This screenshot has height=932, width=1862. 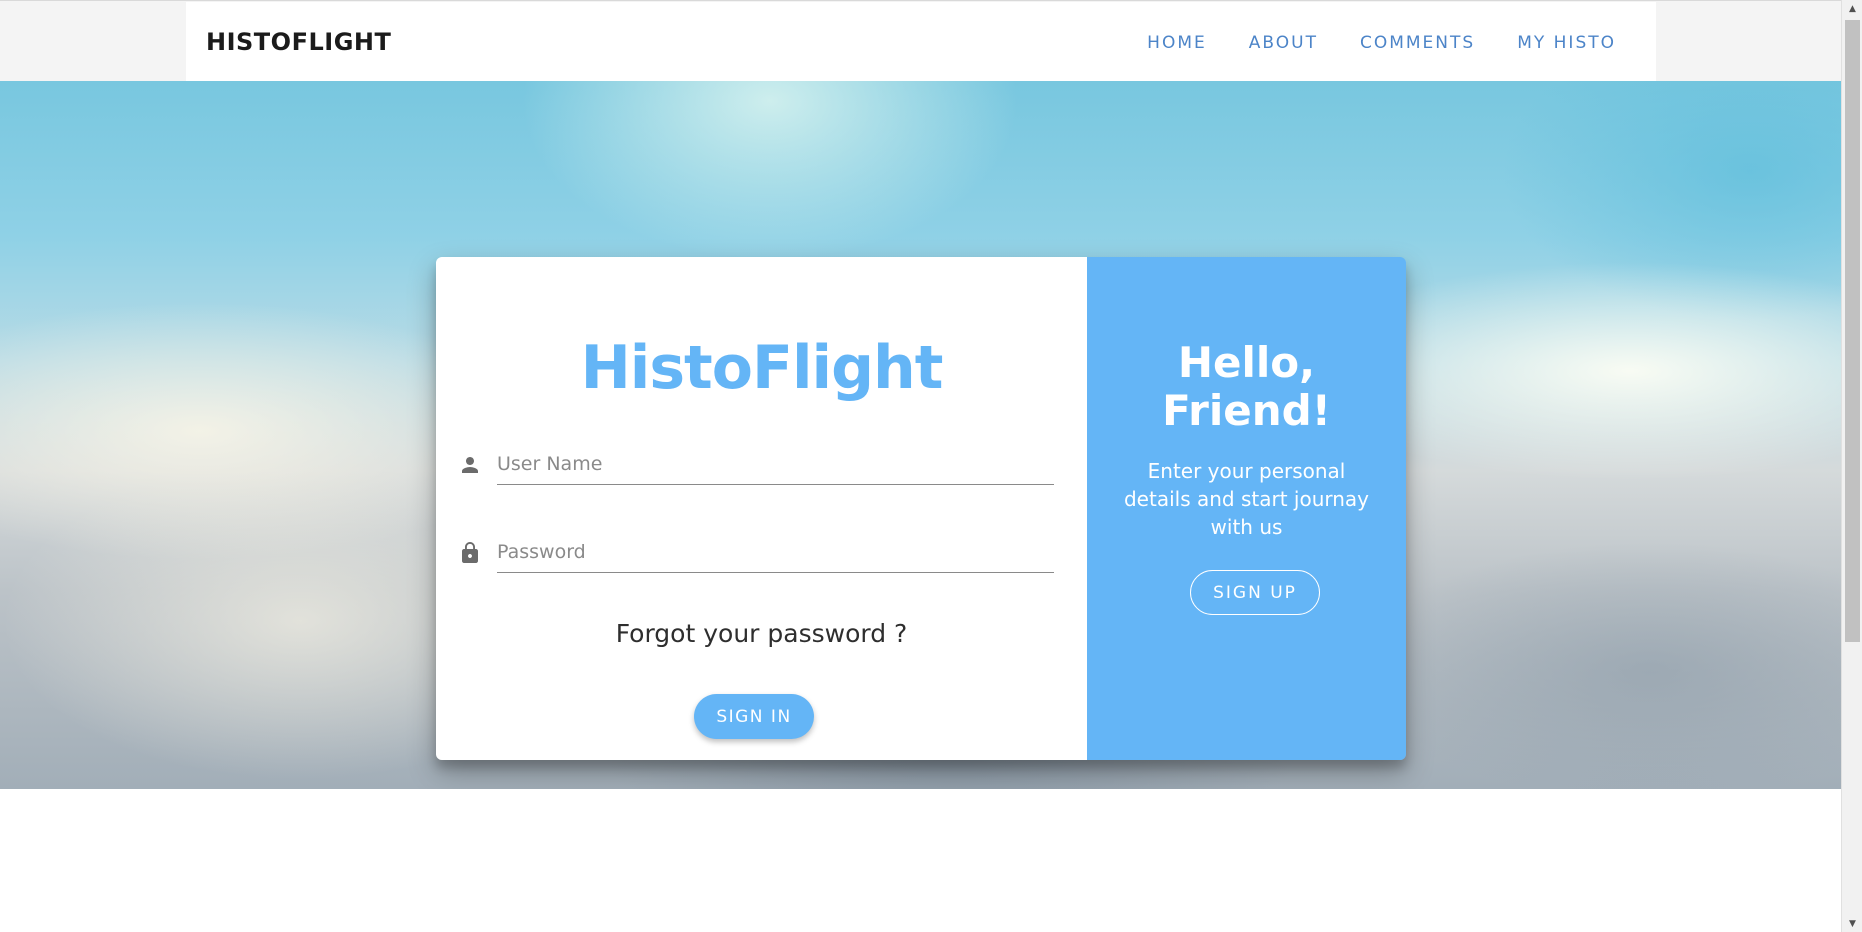 What do you see at coordinates (761, 633) in the screenshot?
I see `forgot-password-link: Forgot your password ?` at bounding box center [761, 633].